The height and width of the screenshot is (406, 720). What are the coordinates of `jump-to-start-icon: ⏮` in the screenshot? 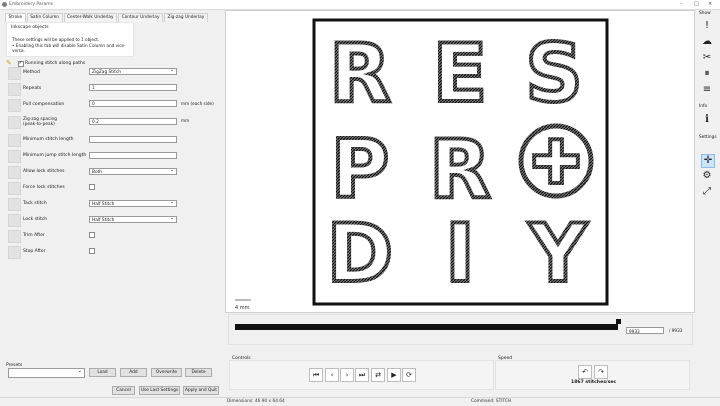 It's located at (316, 375).